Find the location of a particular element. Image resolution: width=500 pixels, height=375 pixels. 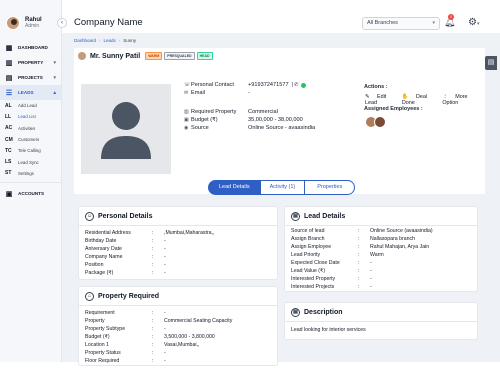

chevron-up-icon: ▴ is located at coordinates (54, 92).